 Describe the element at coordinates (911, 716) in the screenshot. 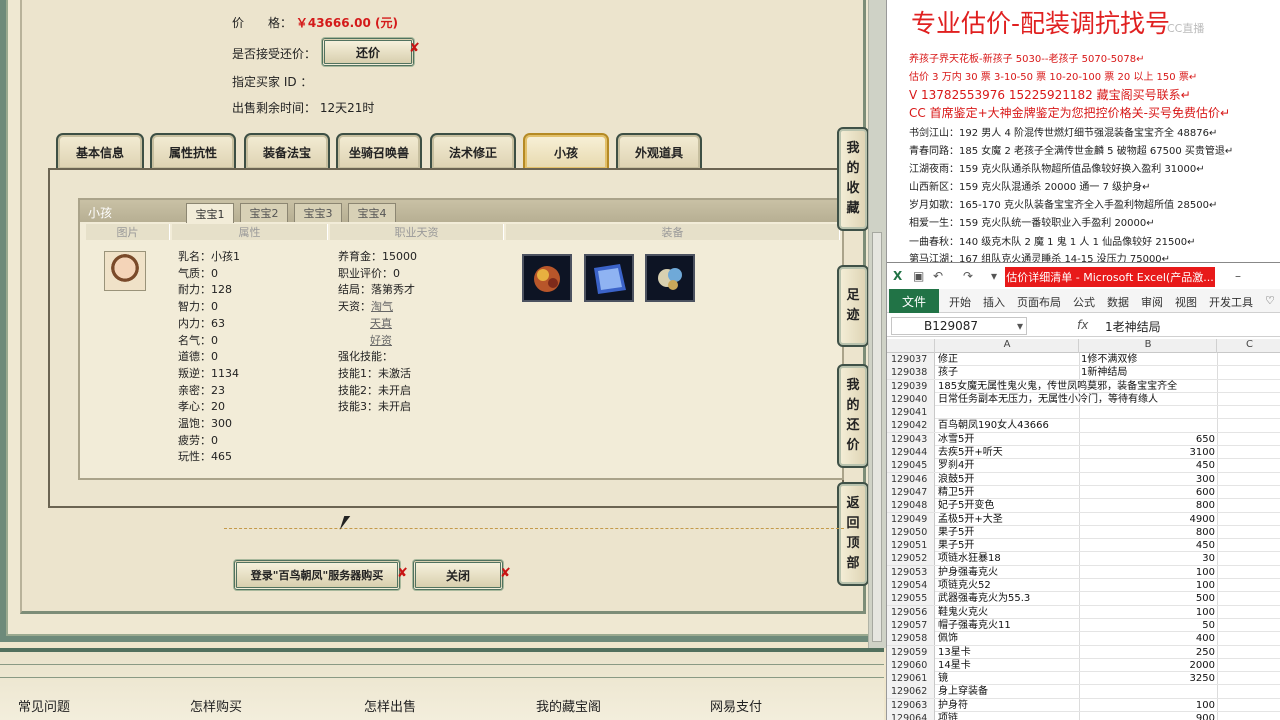

I see `row-number: 129064` at that location.